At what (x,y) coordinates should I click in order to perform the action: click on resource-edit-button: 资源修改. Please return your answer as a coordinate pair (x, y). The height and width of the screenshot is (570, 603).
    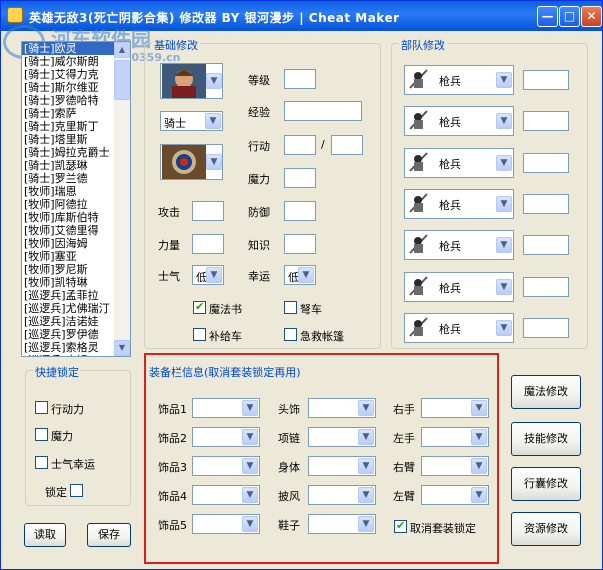
    Looking at the image, I should click on (546, 529).